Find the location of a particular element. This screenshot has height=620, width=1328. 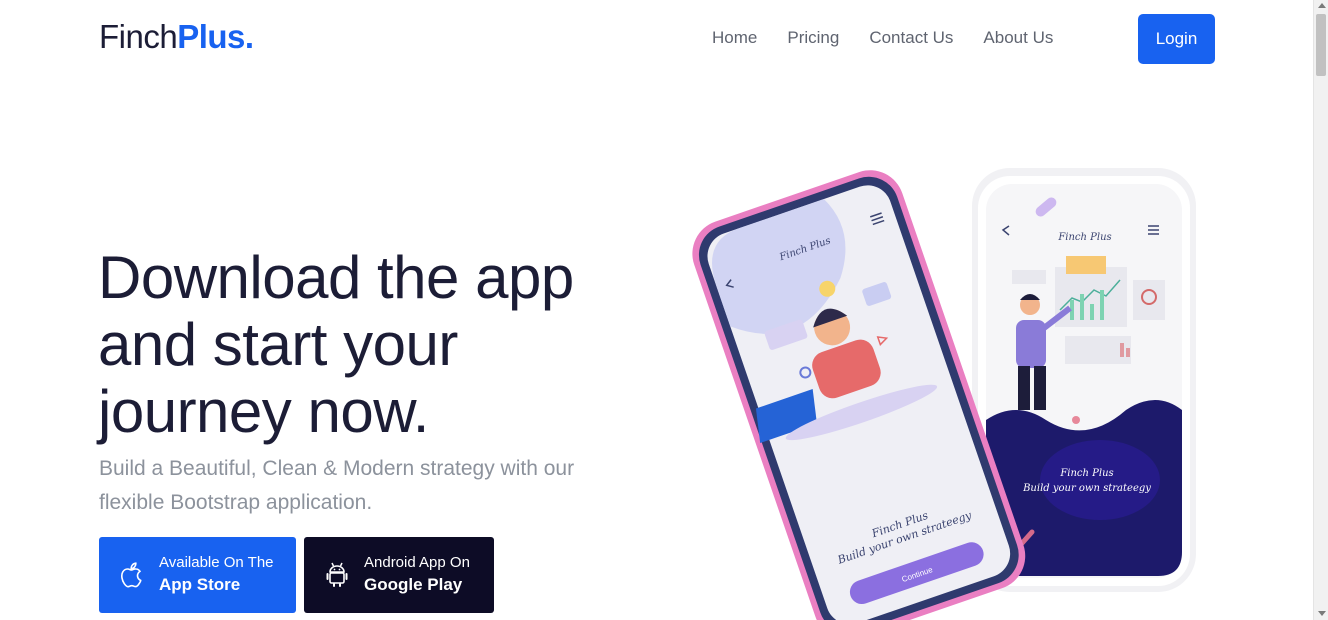

right-phone-tagline2: Build your own strateegy is located at coordinates (1086, 488).